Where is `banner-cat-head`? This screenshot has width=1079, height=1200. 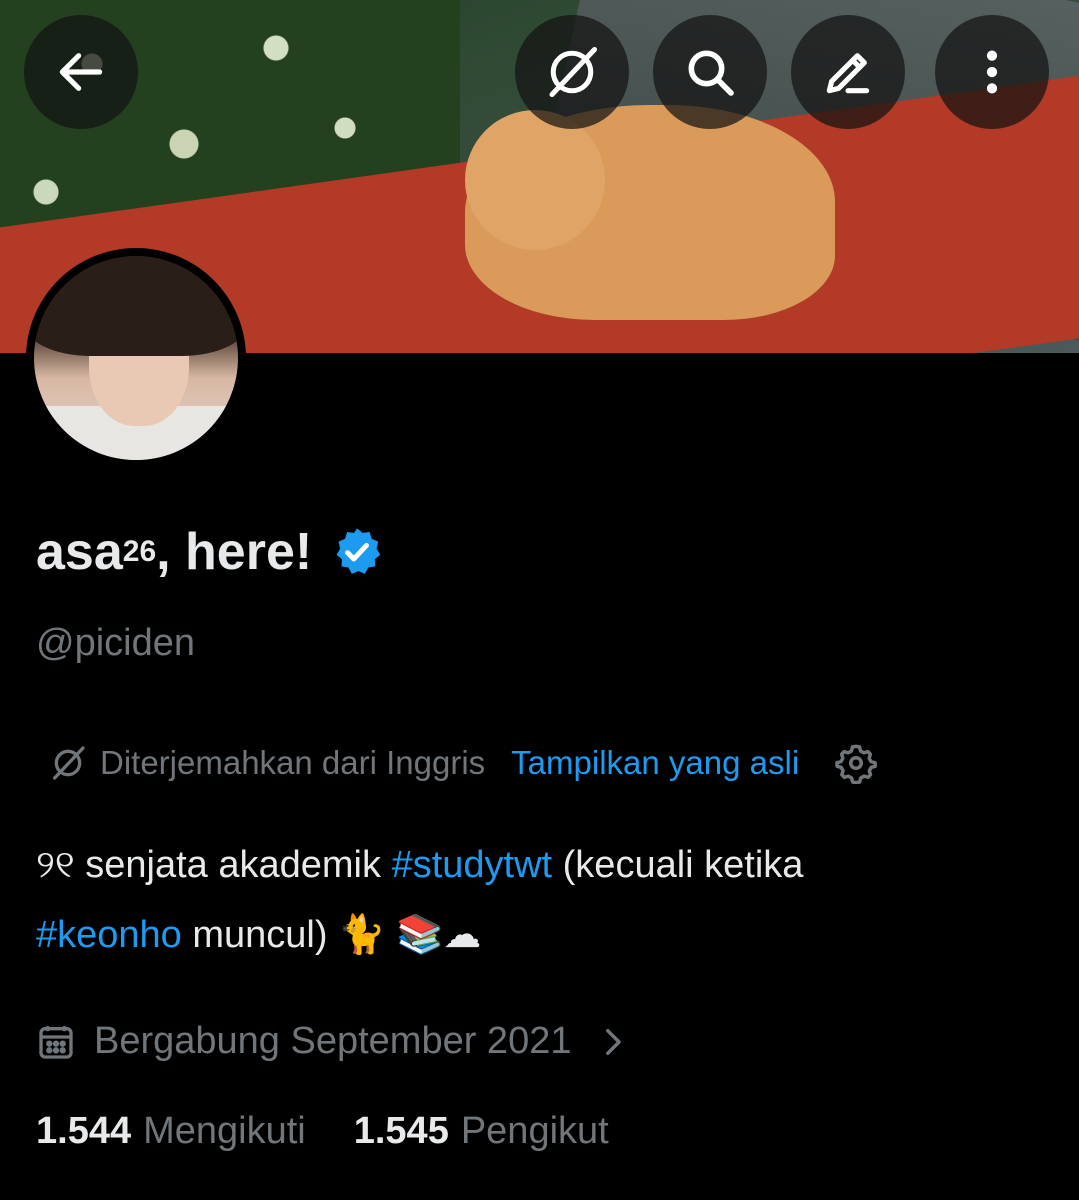
banner-cat-head is located at coordinates (535, 180).